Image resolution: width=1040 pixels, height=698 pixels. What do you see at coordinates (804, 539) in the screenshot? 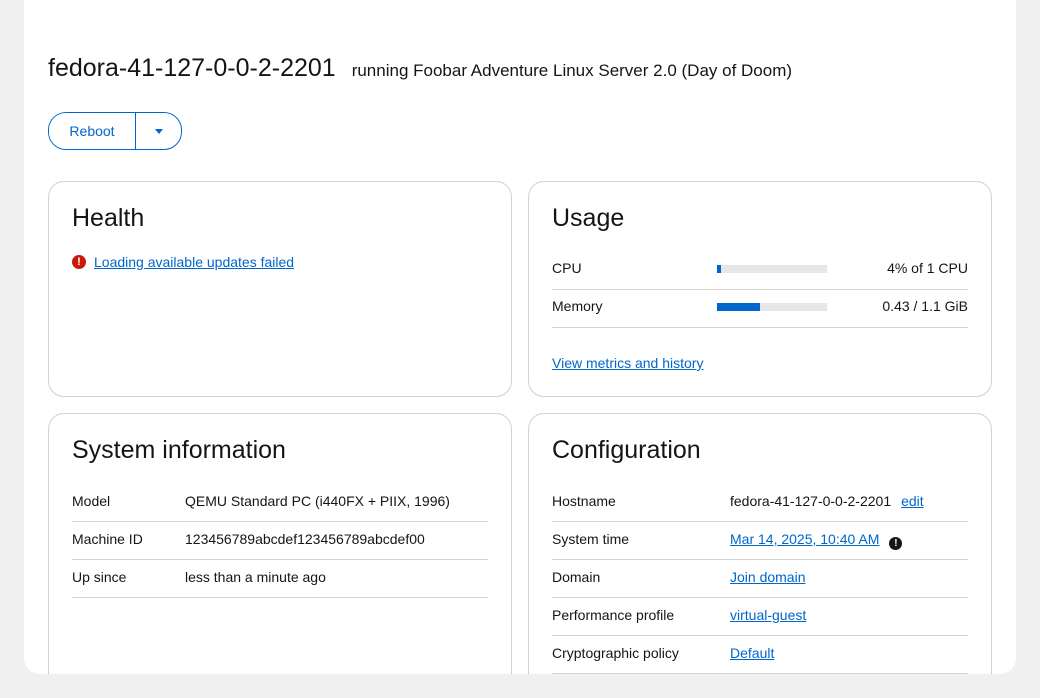
I see `system-time-link: Mar 14, 2025, 10:40 AM` at bounding box center [804, 539].